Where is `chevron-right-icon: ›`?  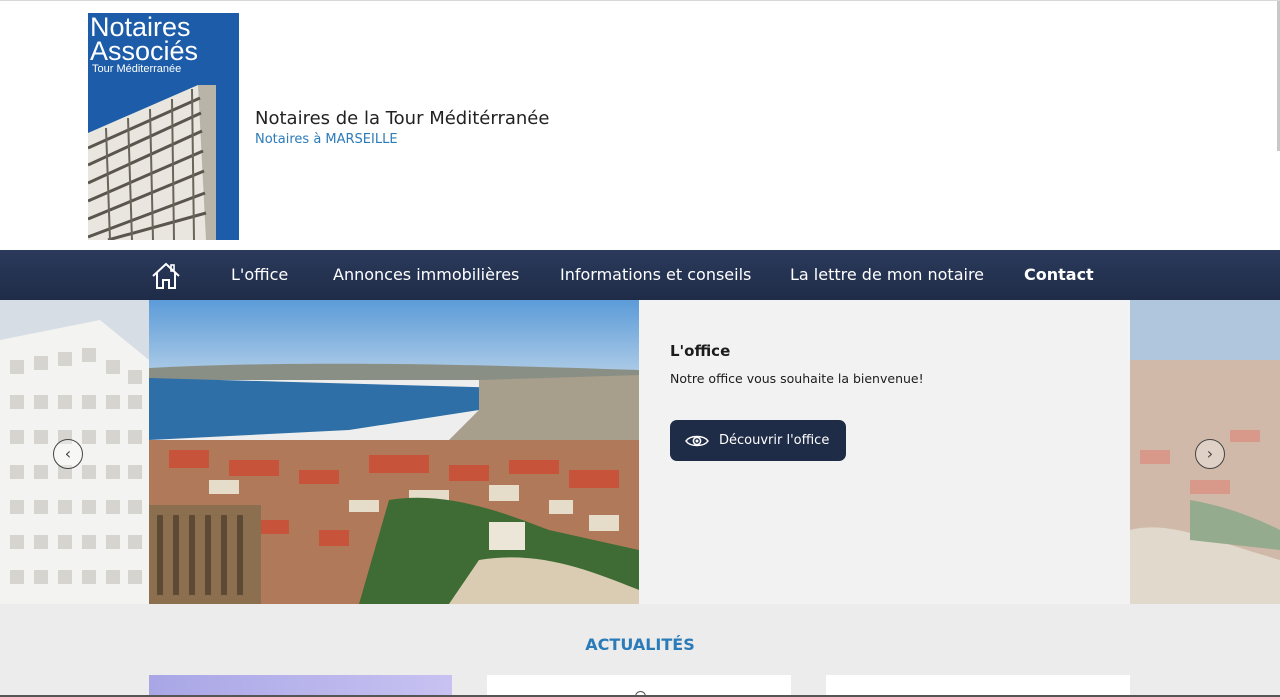
chevron-right-icon: › is located at coordinates (1210, 453).